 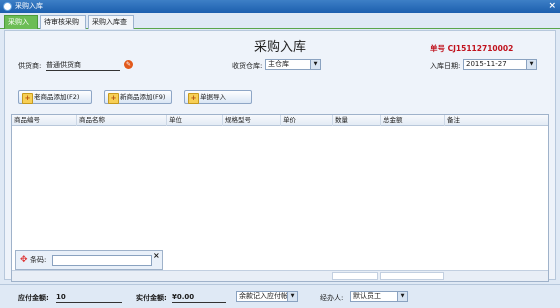 What do you see at coordinates (332, 298) in the screenshot?
I see `handler-label: 经办人:` at bounding box center [332, 298].